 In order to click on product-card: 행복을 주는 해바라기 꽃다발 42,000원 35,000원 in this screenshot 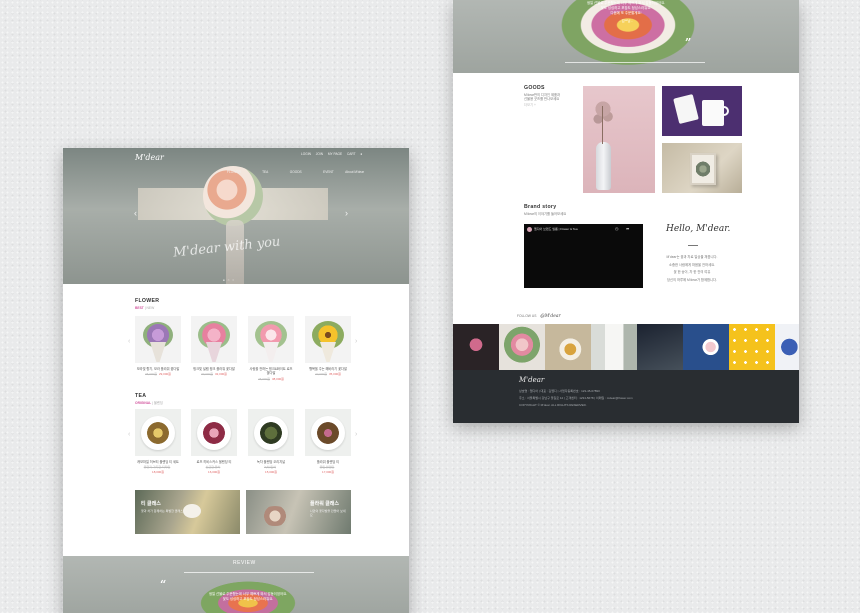, I will do `click(328, 346)`.